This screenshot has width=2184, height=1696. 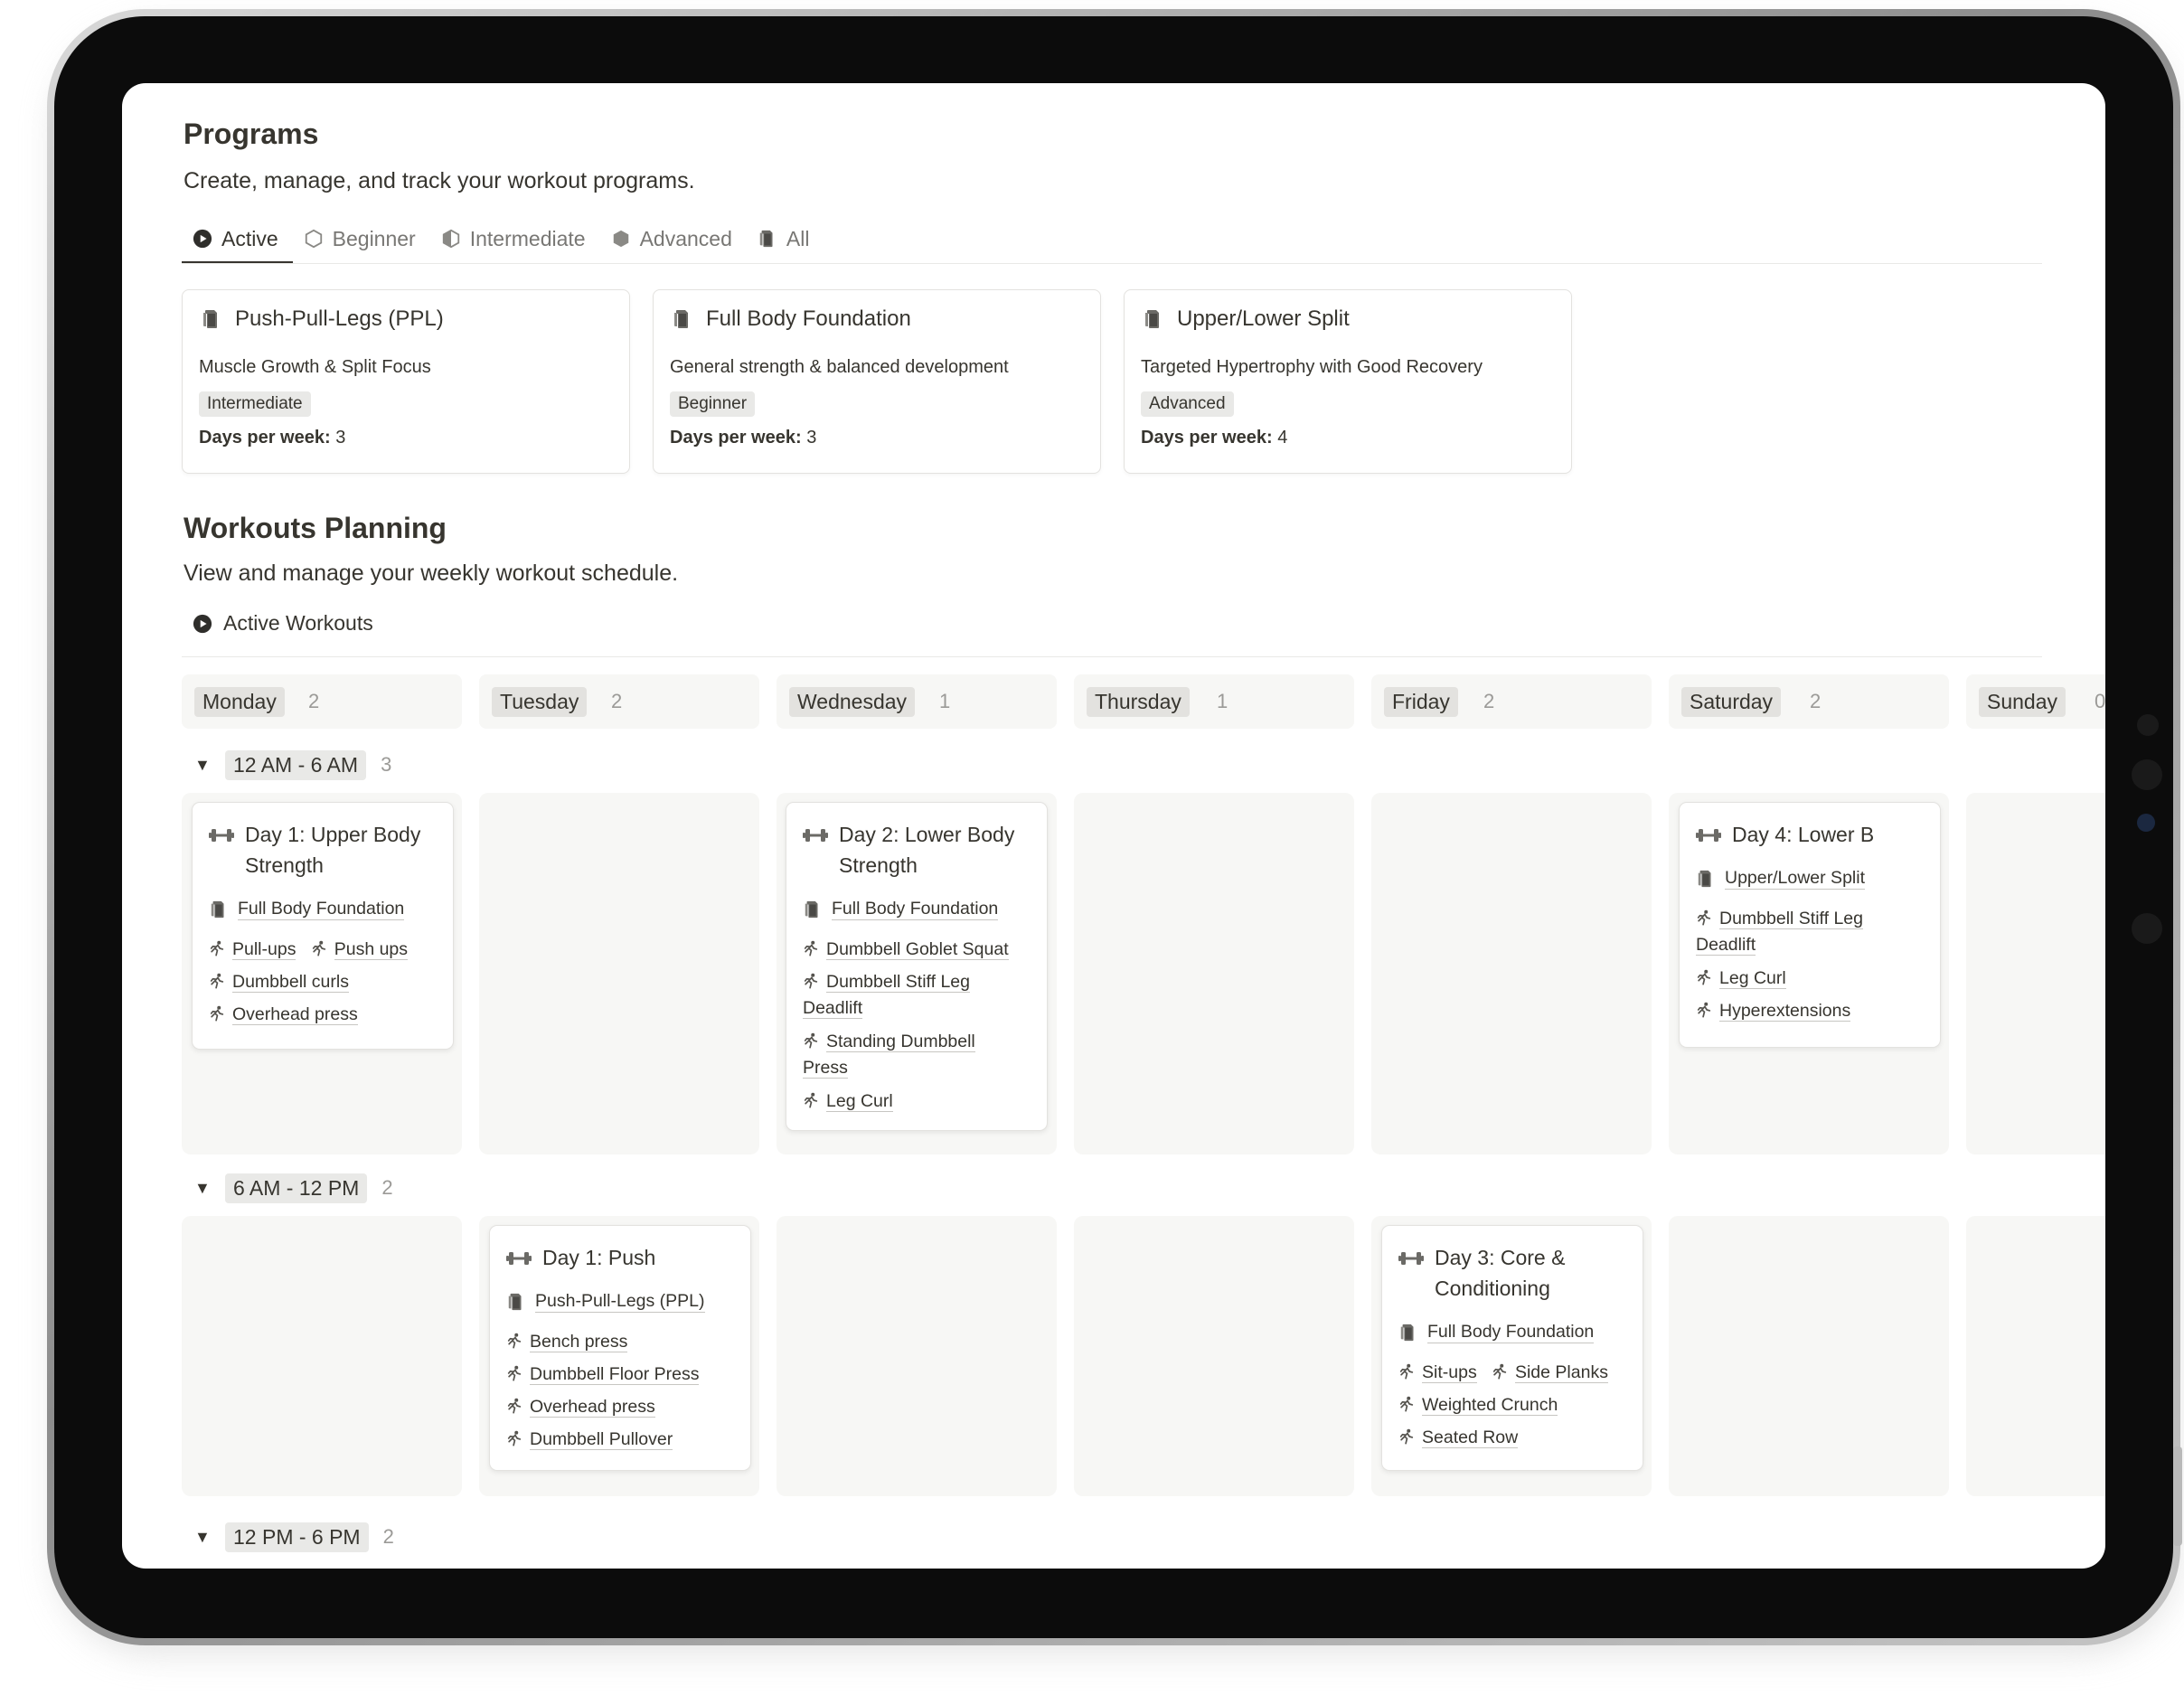 What do you see at coordinates (605, 1302) in the screenshot?
I see `program-link: Push-Pull-Legs (PPL)` at bounding box center [605, 1302].